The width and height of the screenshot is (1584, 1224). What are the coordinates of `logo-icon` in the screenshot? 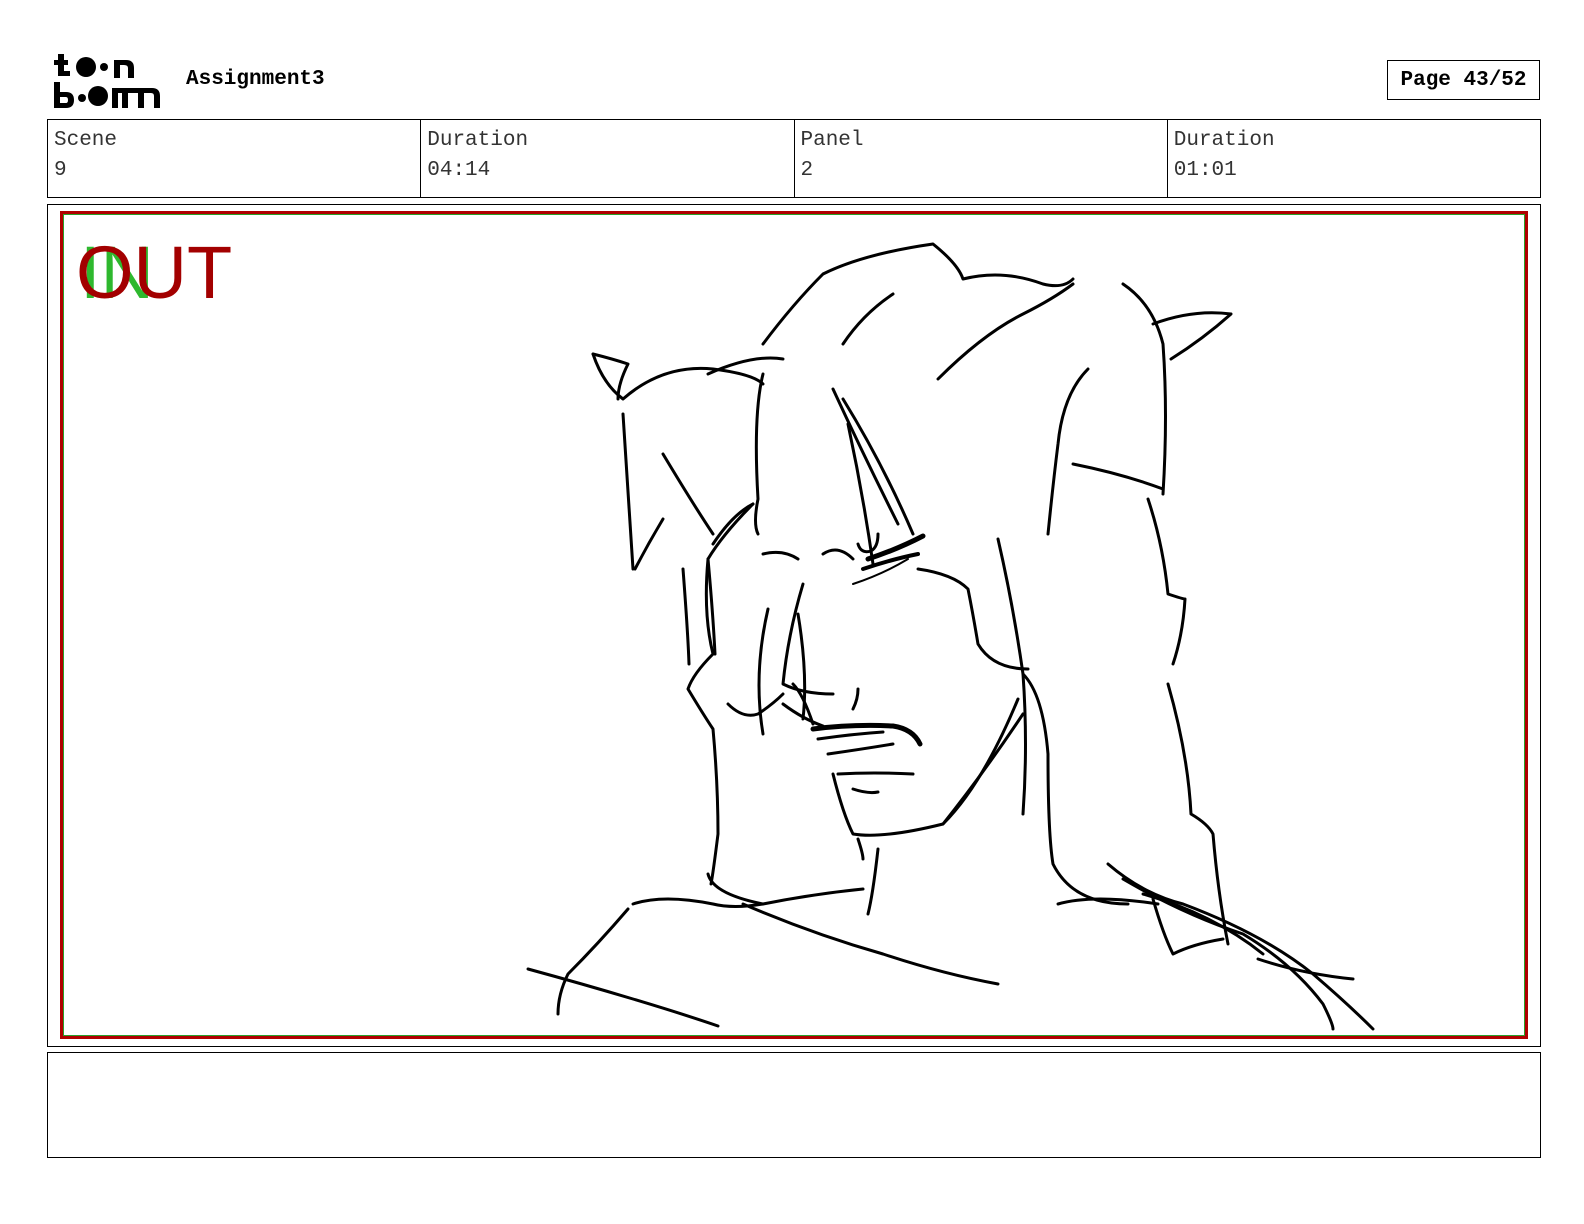 It's located at (107, 81).